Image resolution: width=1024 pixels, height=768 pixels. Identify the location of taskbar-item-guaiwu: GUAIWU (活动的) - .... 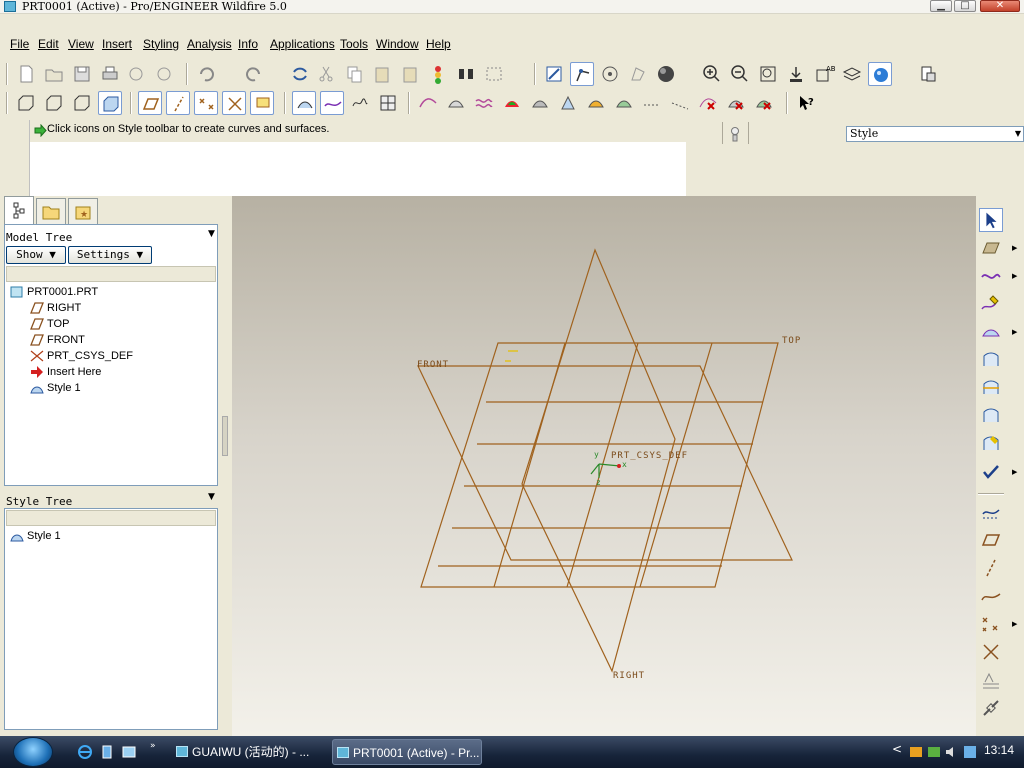
(250, 752).